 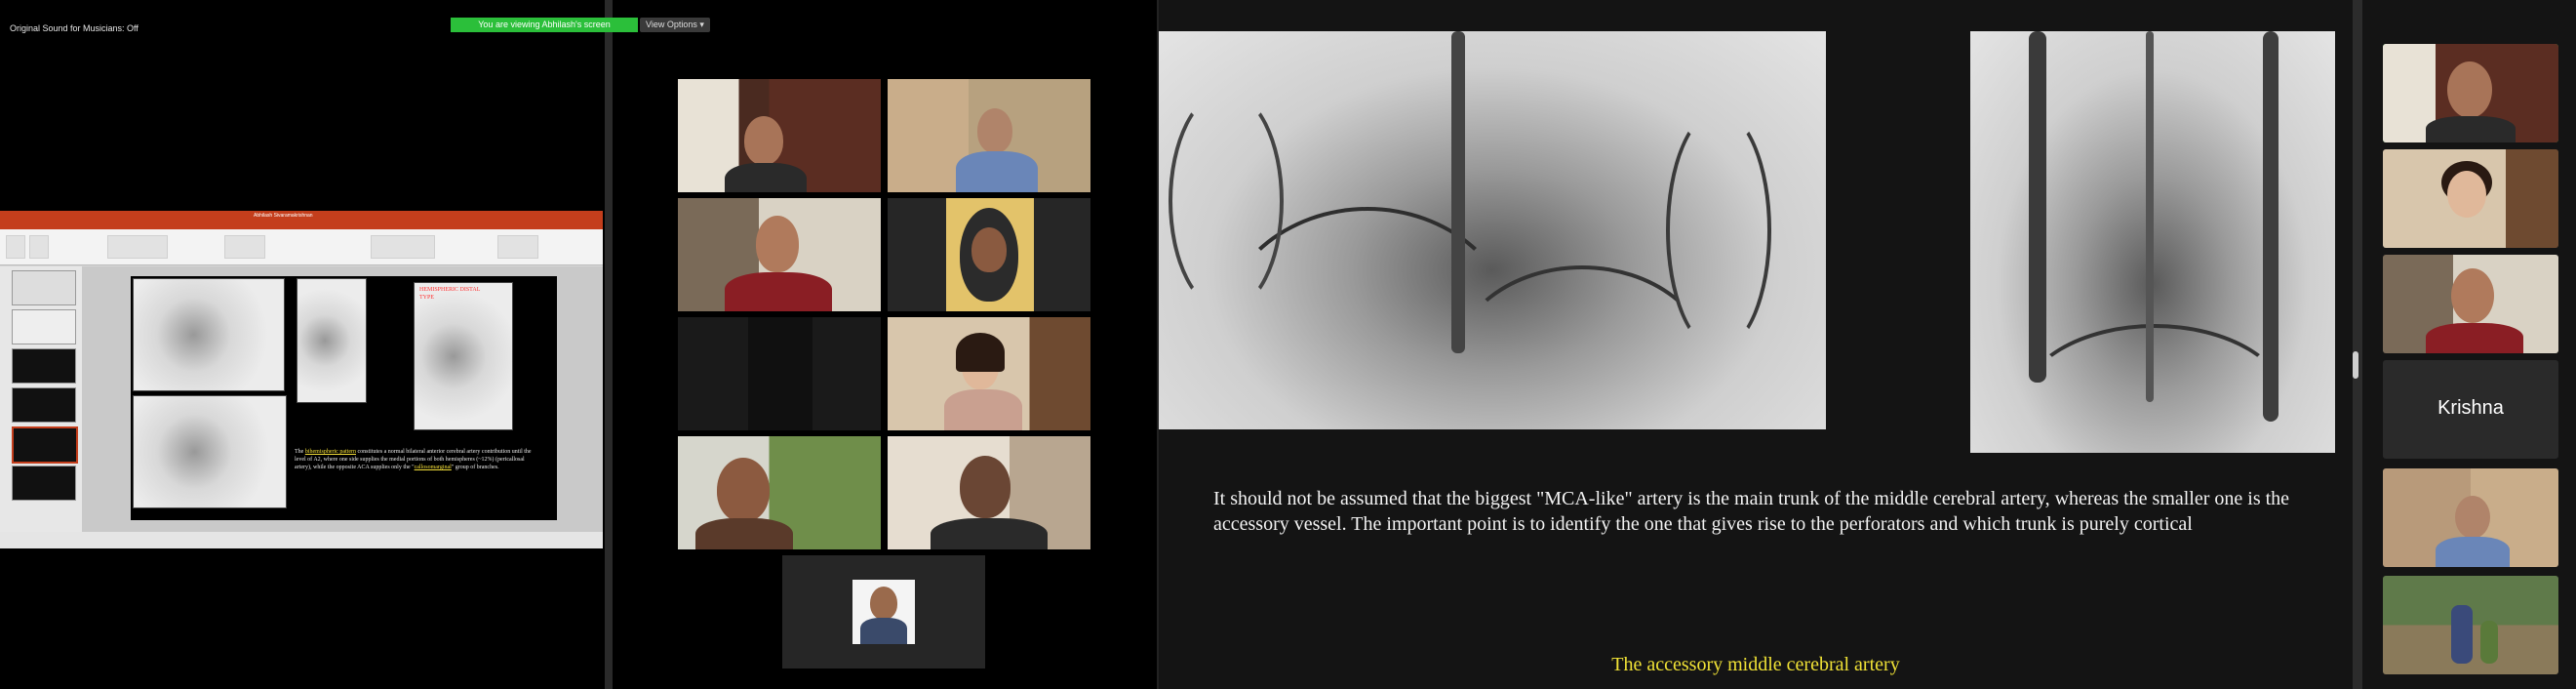 What do you see at coordinates (137, 247) in the screenshot?
I see `ppt-font-group` at bounding box center [137, 247].